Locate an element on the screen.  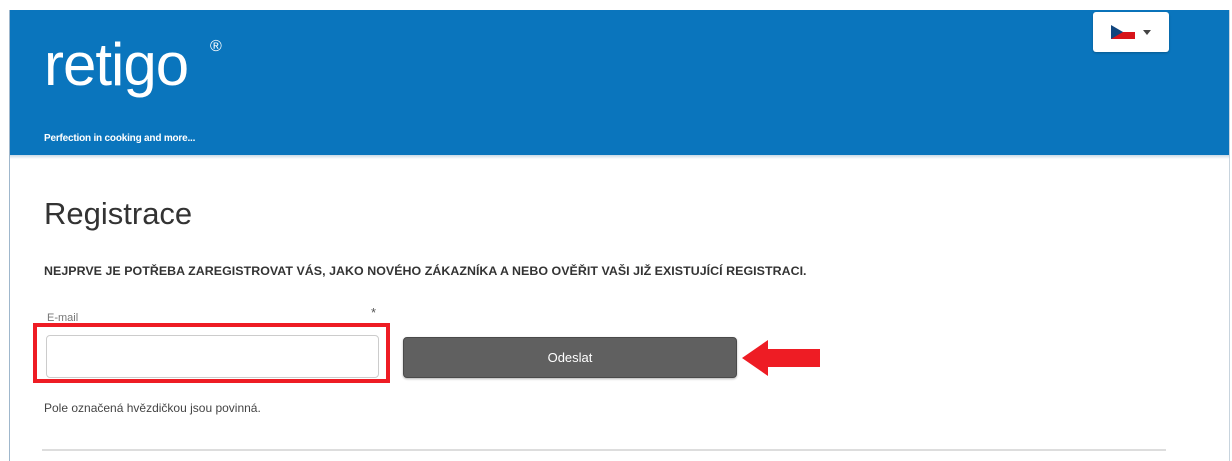
registered-mark: ® is located at coordinates (216, 46).